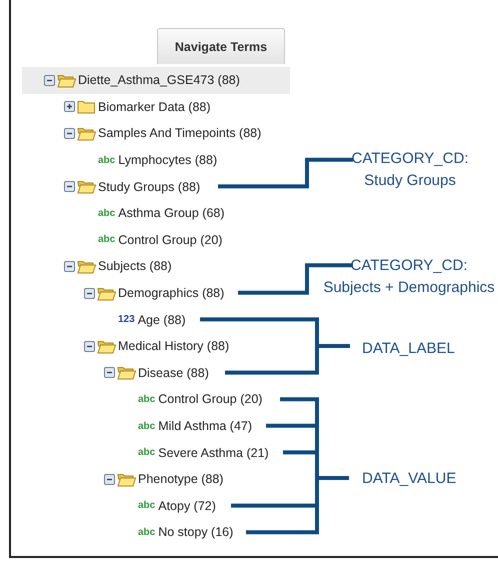  Describe the element at coordinates (174, 346) in the screenshot. I see `folder-label: Medical History (88)` at that location.